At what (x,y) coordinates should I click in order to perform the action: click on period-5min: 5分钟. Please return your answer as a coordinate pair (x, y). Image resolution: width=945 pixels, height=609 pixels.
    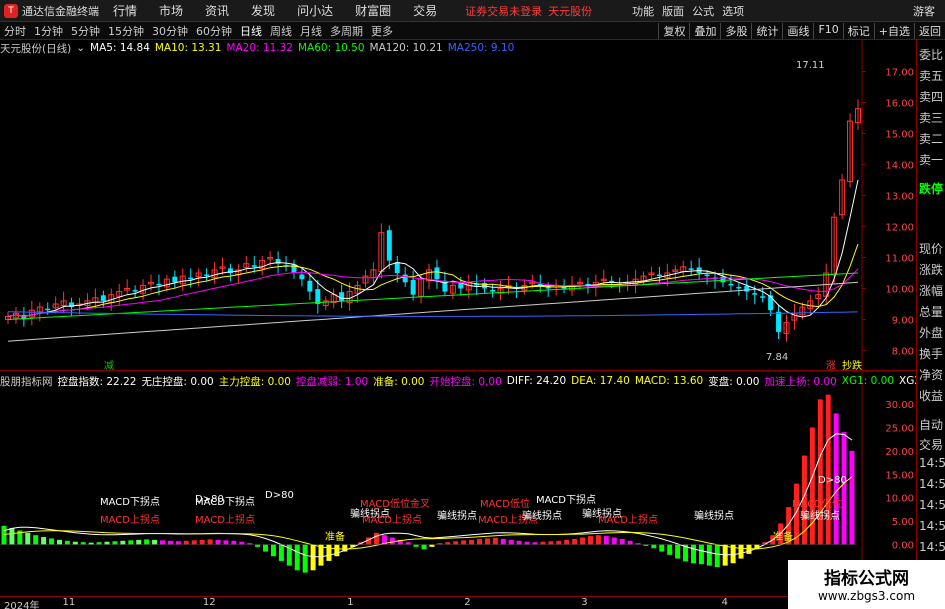
    Looking at the image, I should click on (85, 31).